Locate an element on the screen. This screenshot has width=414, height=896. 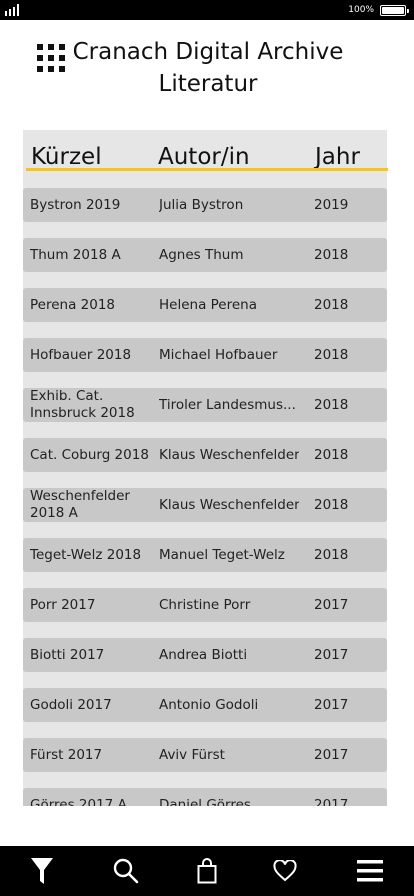
cell-kuerzel: Hofbauer 2018 is located at coordinates (81, 354).